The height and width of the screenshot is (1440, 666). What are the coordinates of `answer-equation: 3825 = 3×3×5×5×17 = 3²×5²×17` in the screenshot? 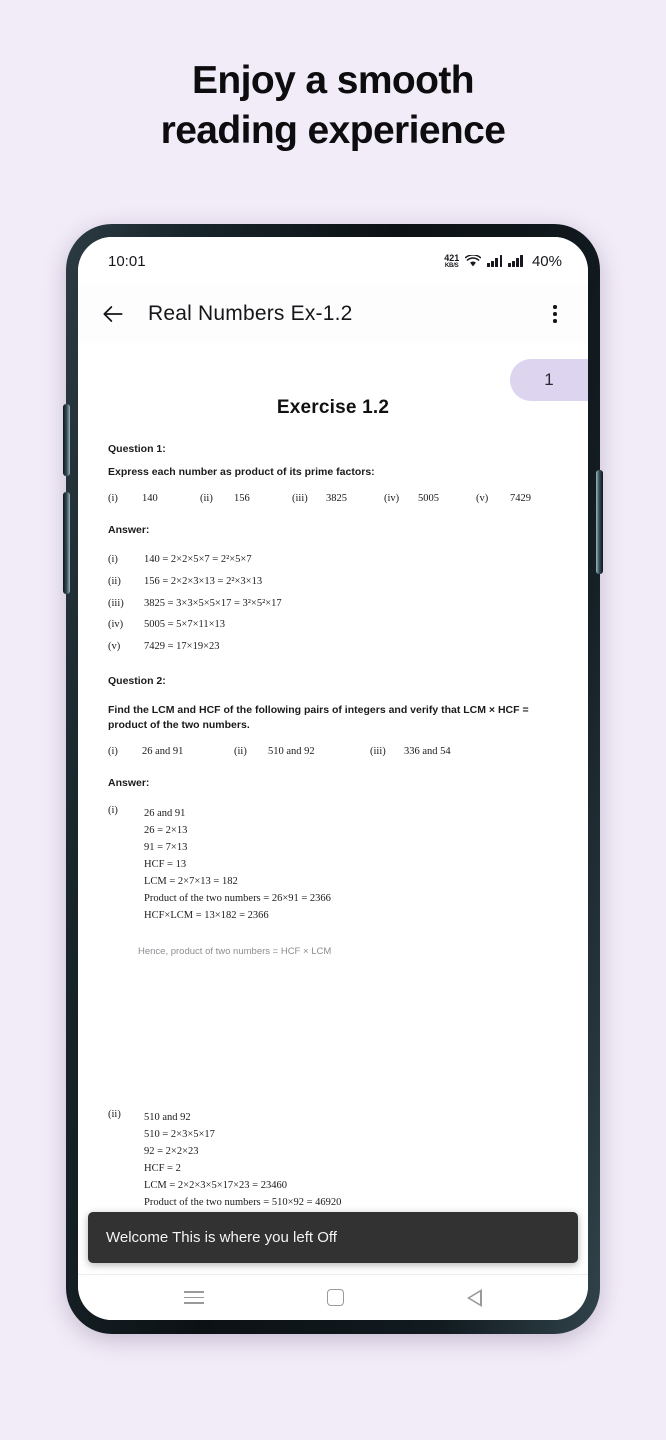 It's located at (213, 603).